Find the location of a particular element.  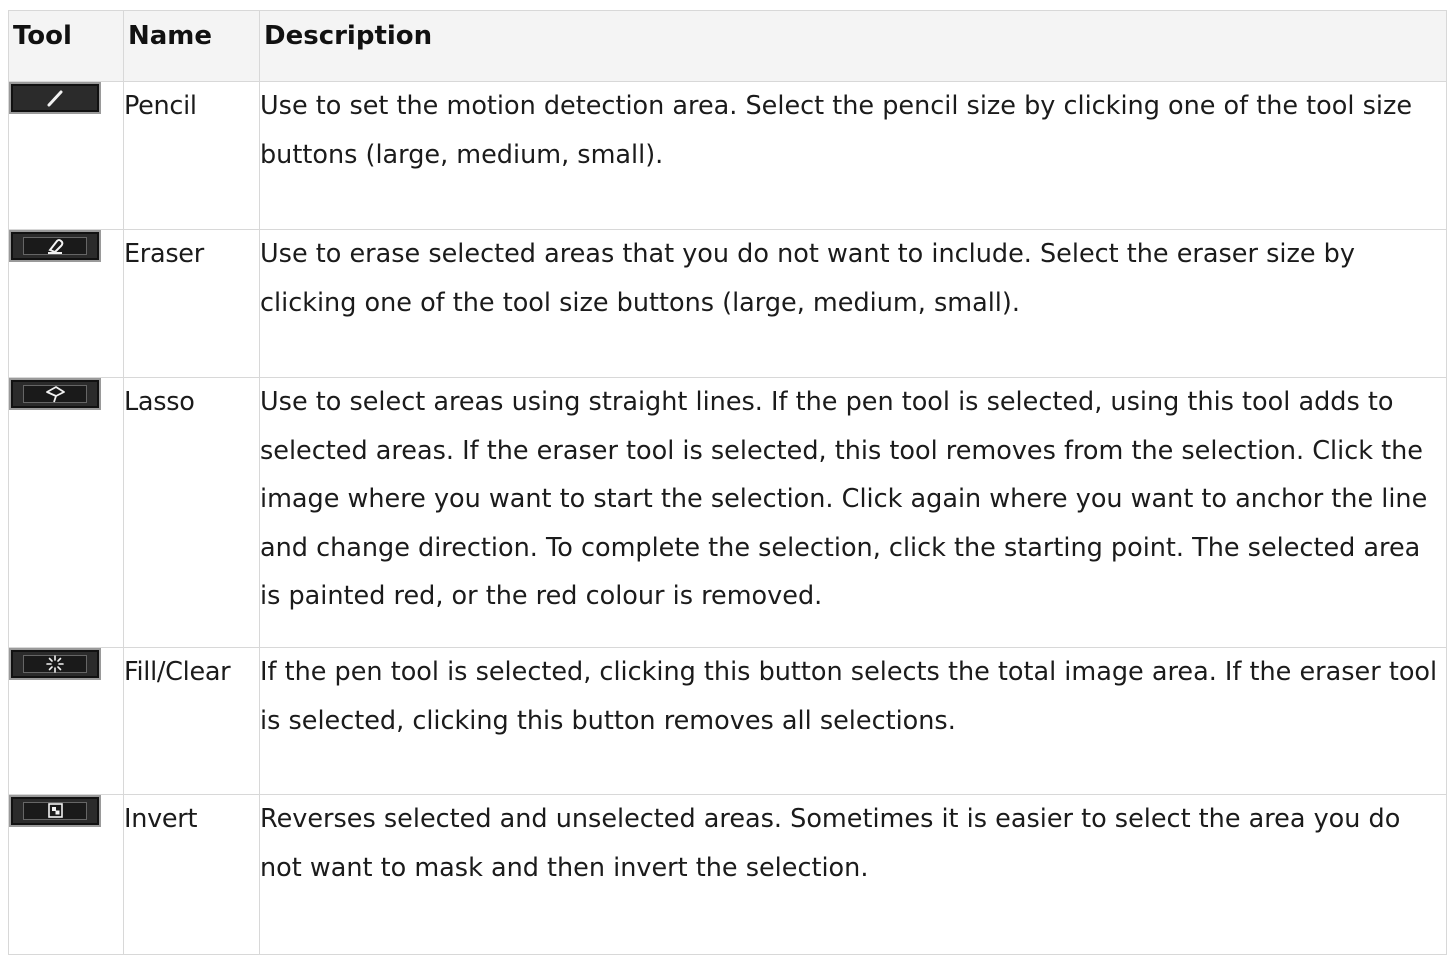

pencil-tool-button is located at coordinates (55, 98).